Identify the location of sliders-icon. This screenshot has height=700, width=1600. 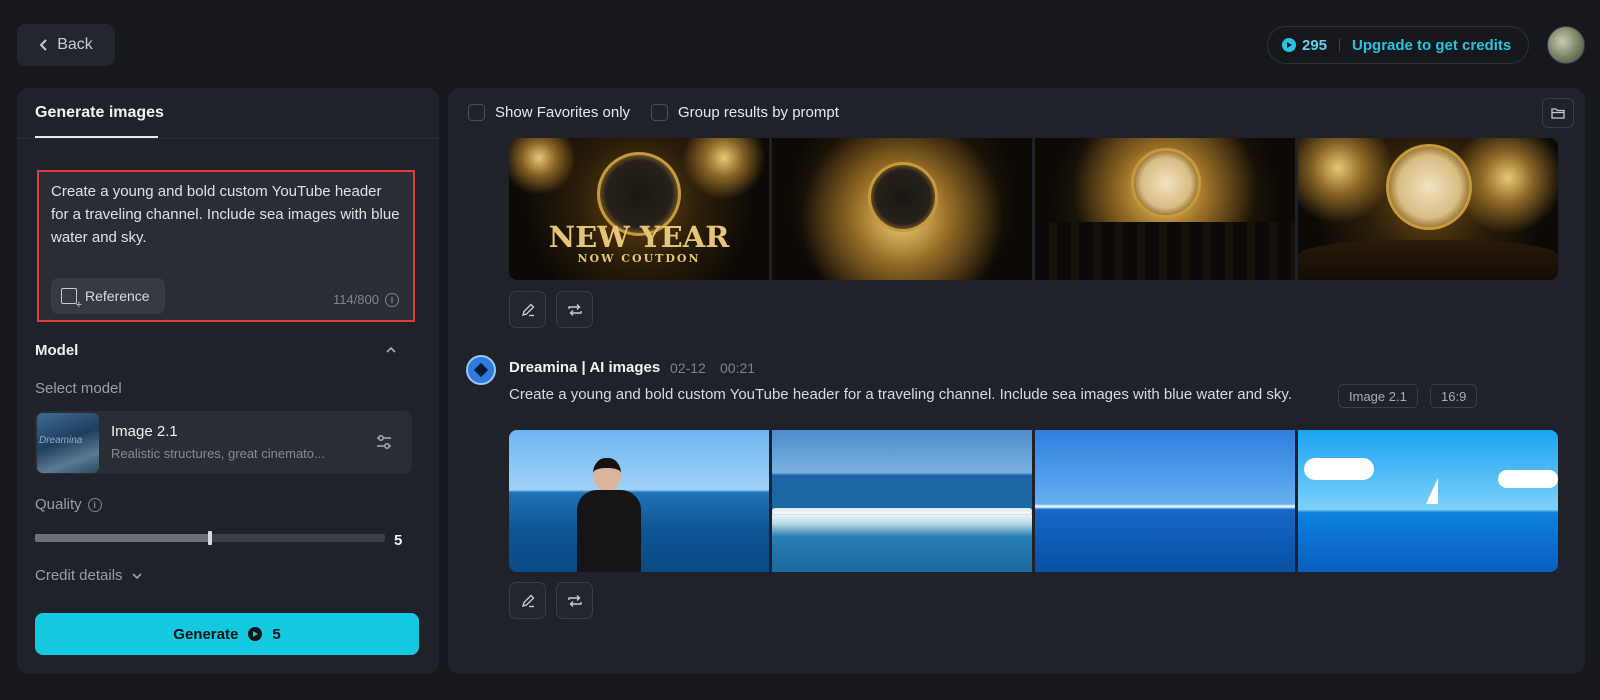
(384, 442).